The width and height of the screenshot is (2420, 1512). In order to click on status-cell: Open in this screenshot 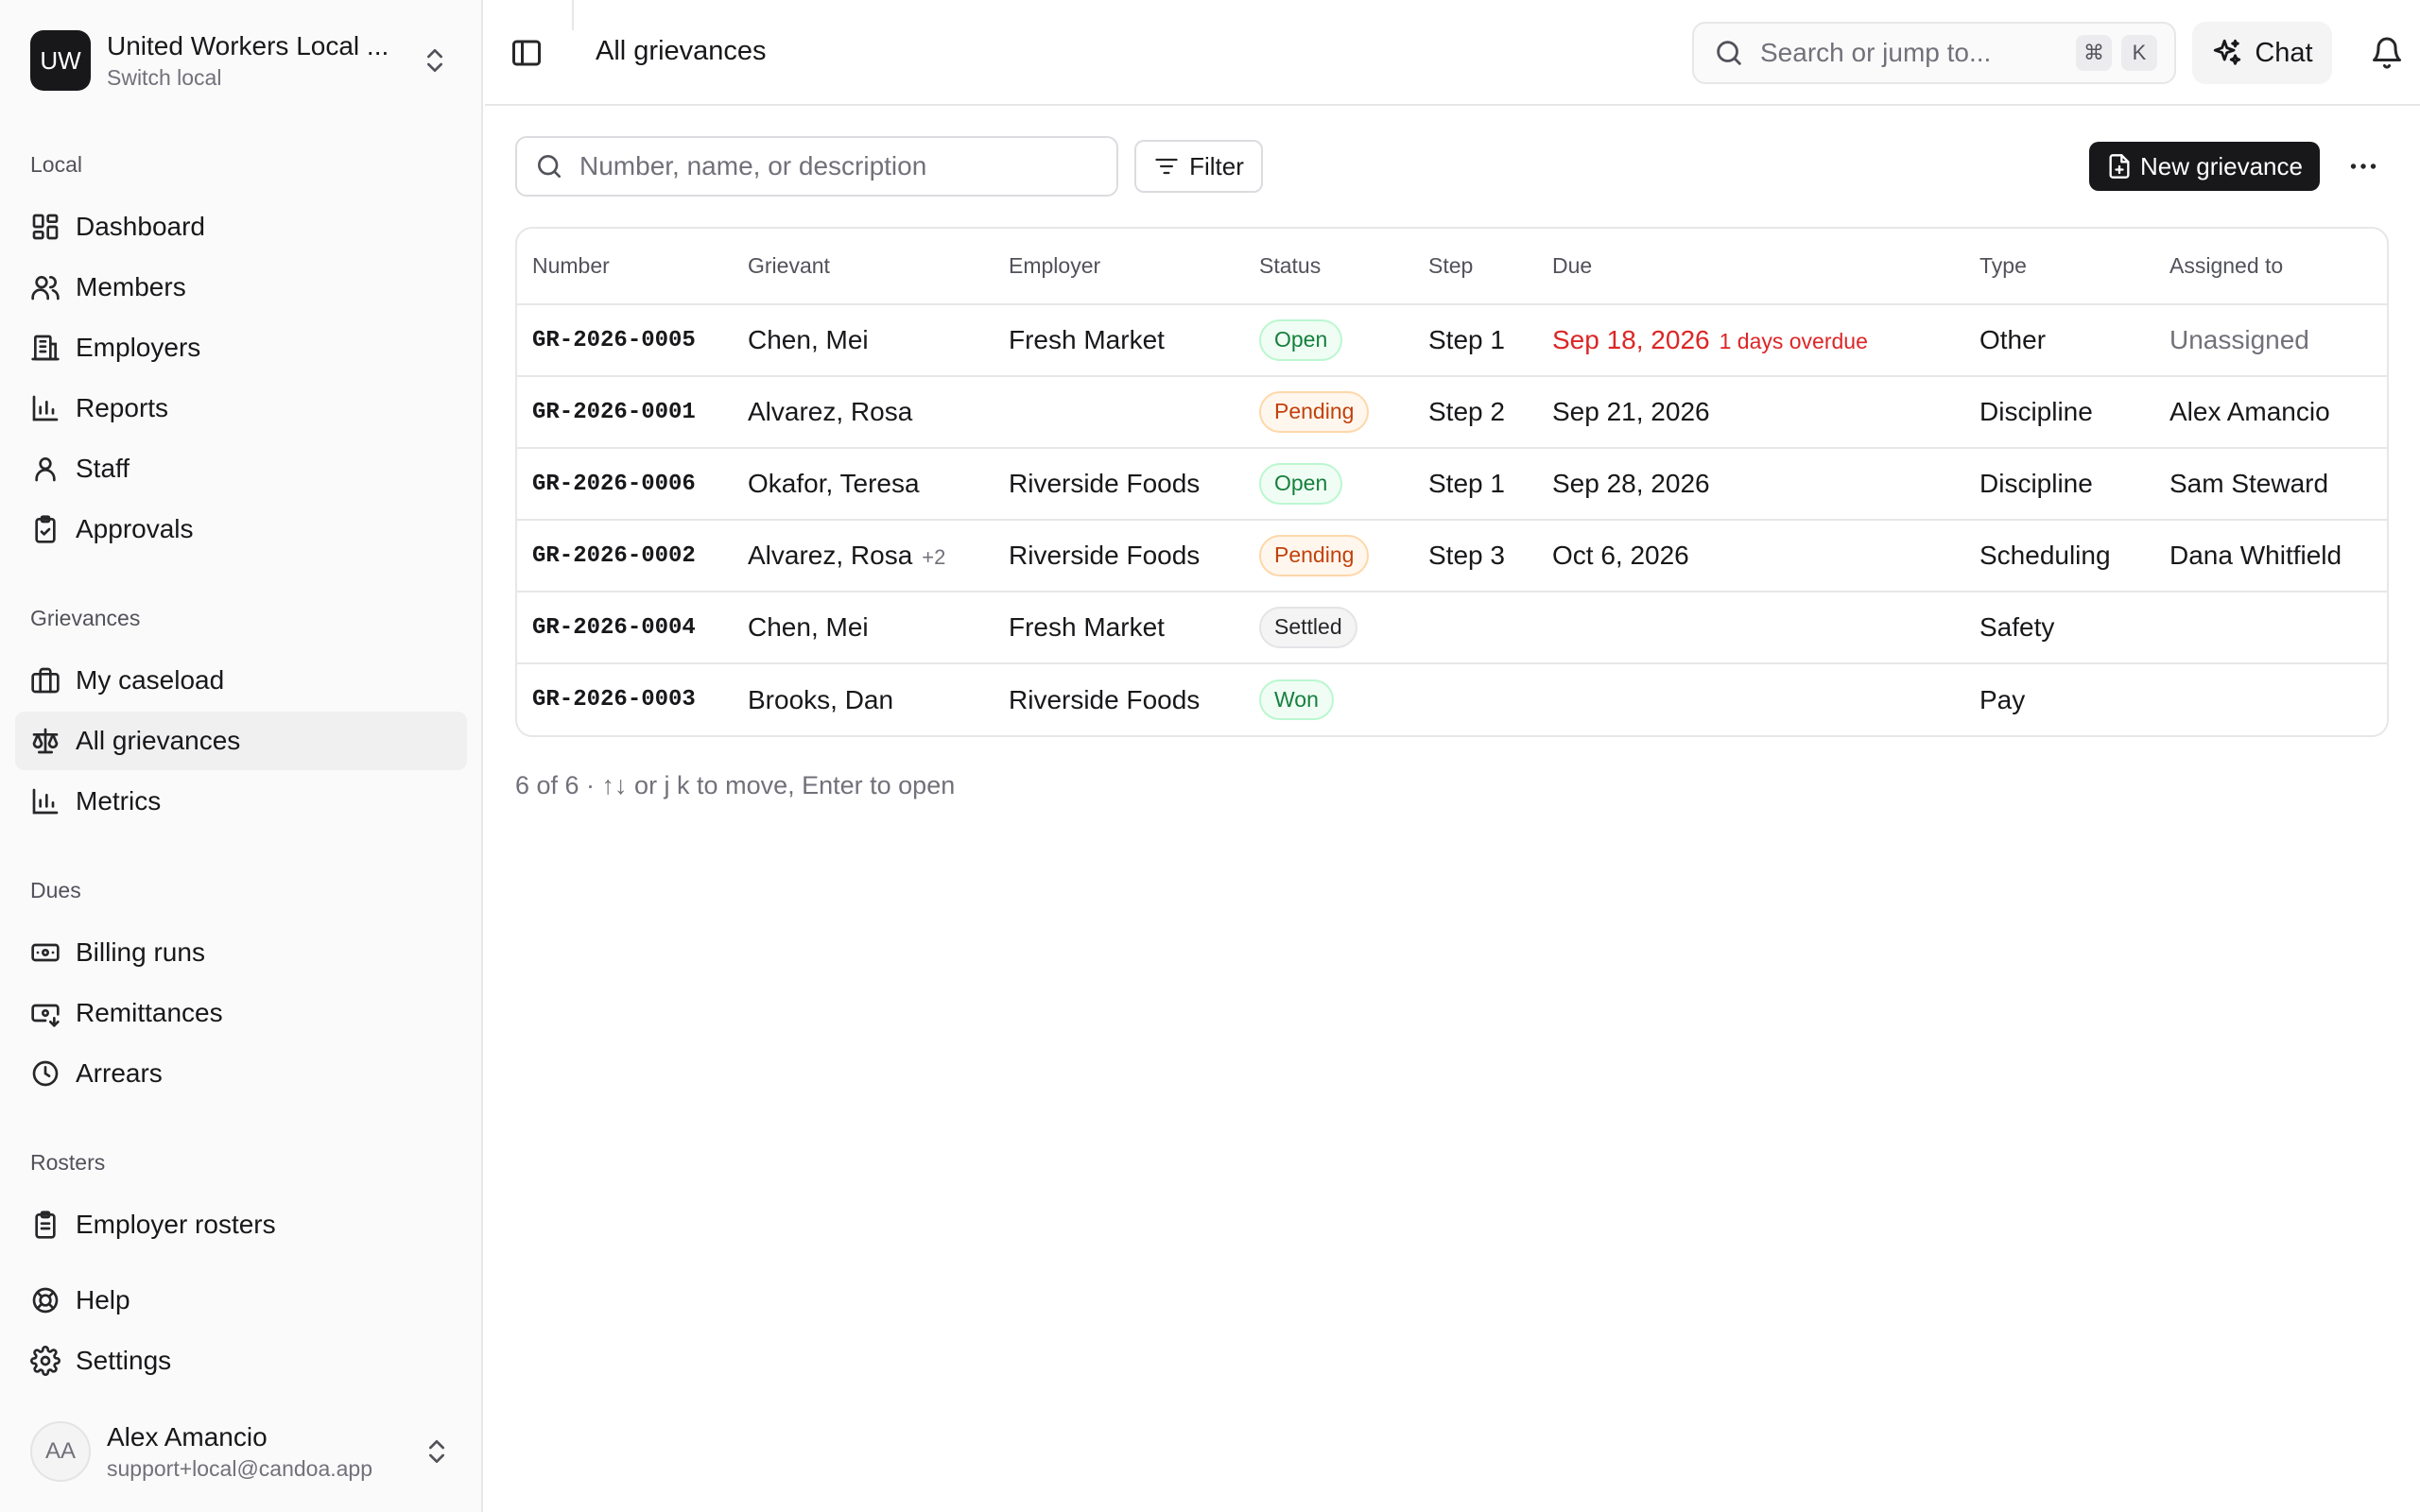, I will do `click(1328, 340)`.